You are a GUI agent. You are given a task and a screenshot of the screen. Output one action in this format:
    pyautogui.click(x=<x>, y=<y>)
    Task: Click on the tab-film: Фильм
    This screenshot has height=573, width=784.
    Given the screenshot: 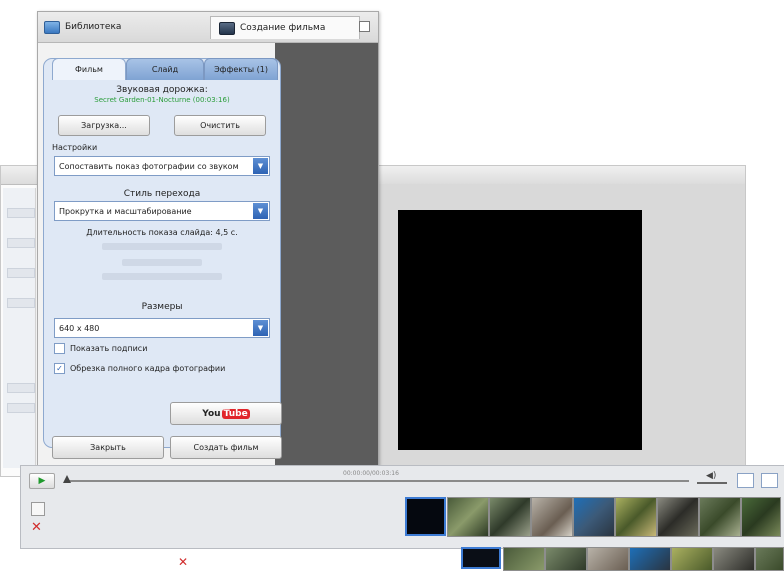 What is the action you would take?
    pyautogui.click(x=89, y=69)
    